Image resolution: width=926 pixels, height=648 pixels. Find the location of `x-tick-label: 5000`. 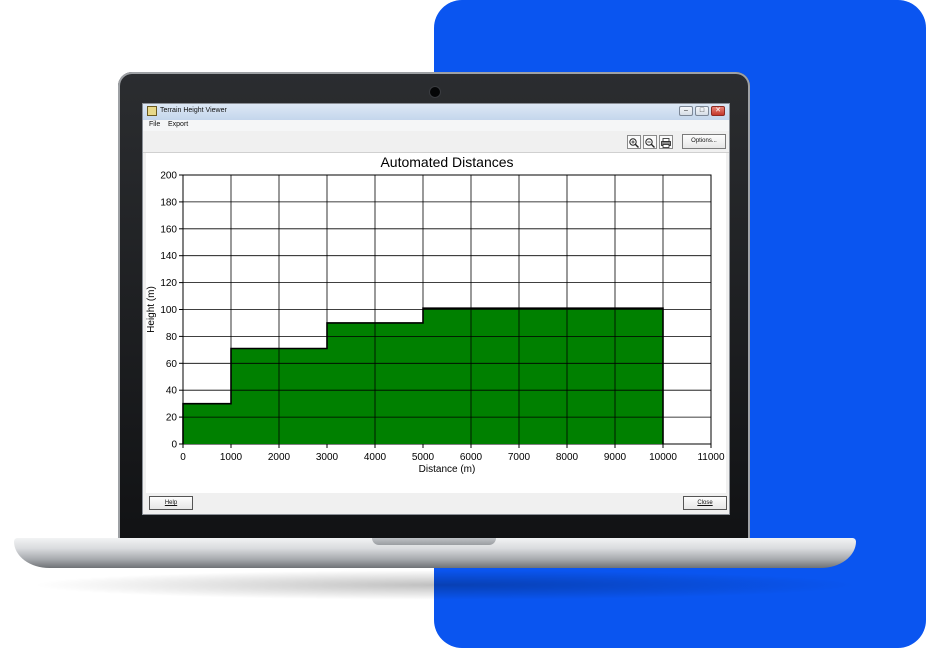

x-tick-label: 5000 is located at coordinates (423, 457).